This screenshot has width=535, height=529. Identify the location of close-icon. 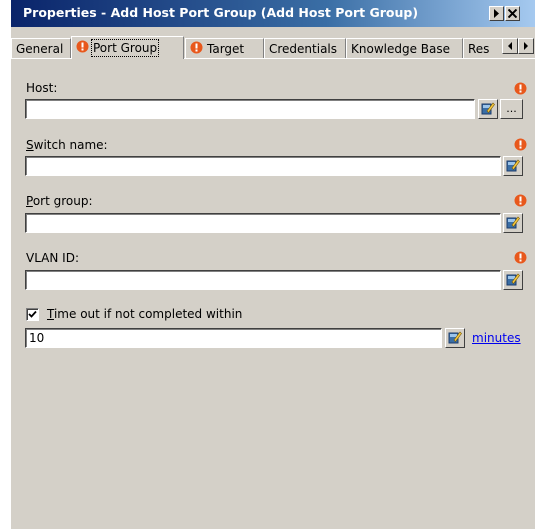
(512, 14).